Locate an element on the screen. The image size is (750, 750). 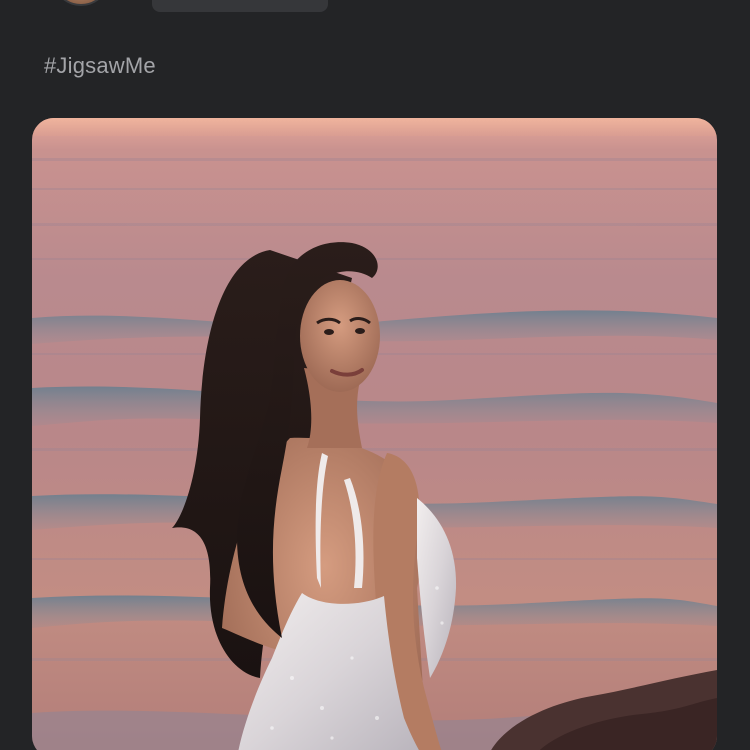
author-avatar is located at coordinates (81, 3).